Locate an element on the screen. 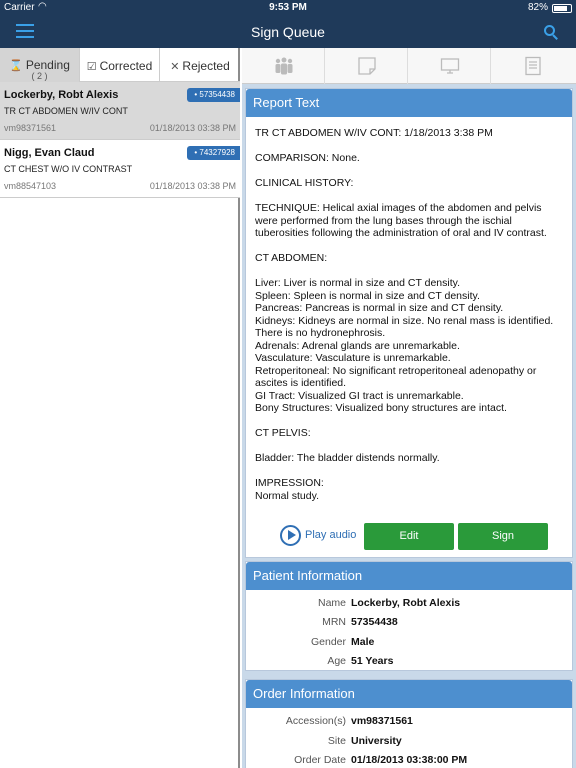 The image size is (576, 768). info-label: Order Date is located at coordinates (320, 760).